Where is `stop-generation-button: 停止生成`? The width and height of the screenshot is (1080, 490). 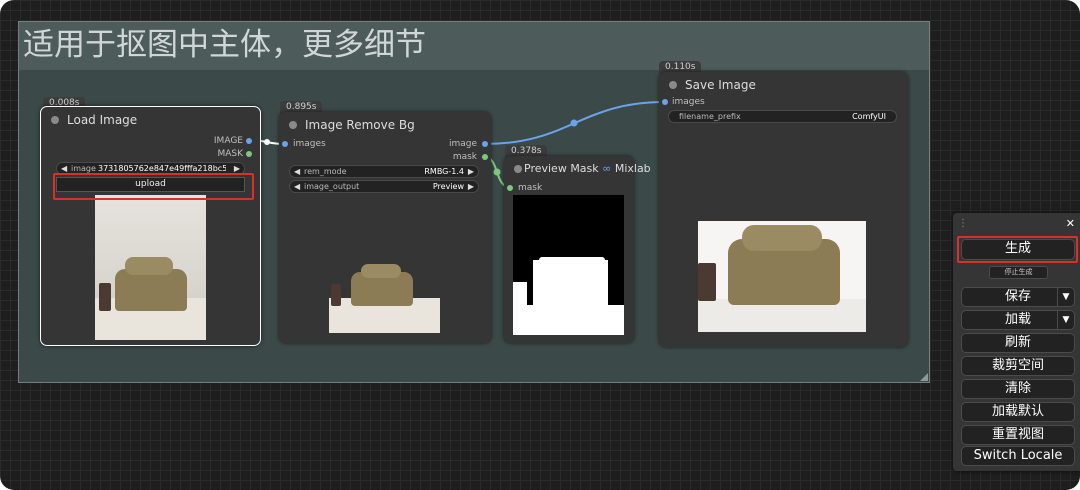 stop-generation-button: 停止生成 is located at coordinates (1018, 272).